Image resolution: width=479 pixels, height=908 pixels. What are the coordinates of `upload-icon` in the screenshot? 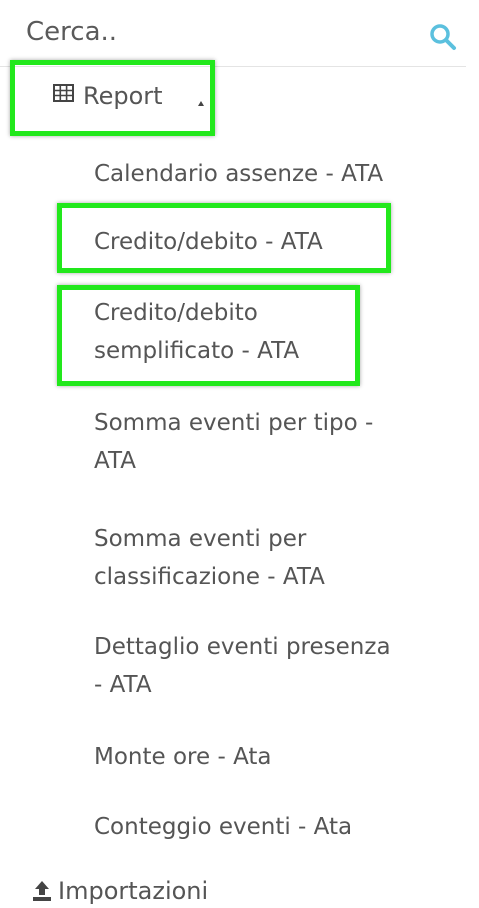 It's located at (42, 891).